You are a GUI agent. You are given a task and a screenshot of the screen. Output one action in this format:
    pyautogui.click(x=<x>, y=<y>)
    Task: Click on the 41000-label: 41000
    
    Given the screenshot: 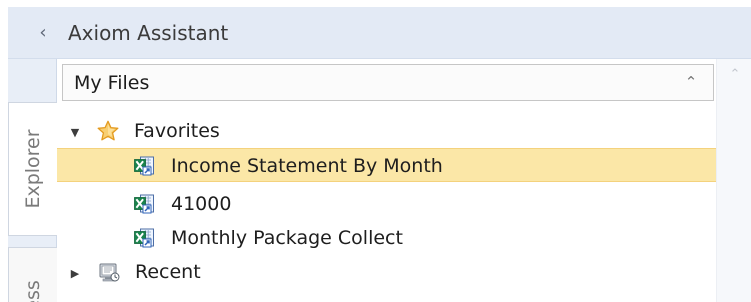 What is the action you would take?
    pyautogui.click(x=201, y=204)
    